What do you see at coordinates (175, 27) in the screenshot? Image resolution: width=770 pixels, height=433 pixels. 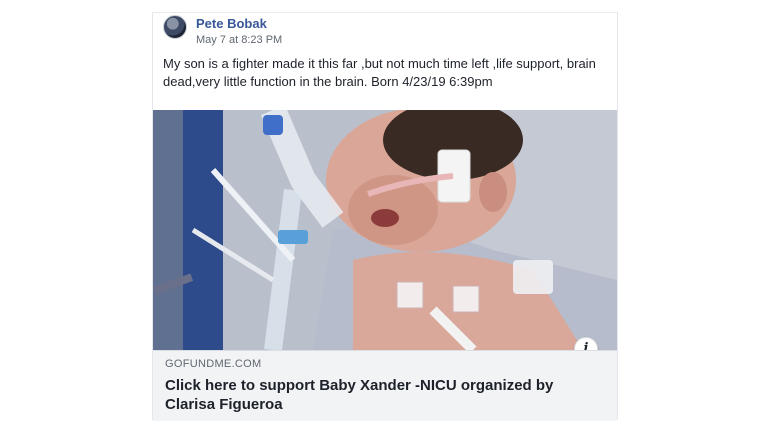 I see `avatar` at bounding box center [175, 27].